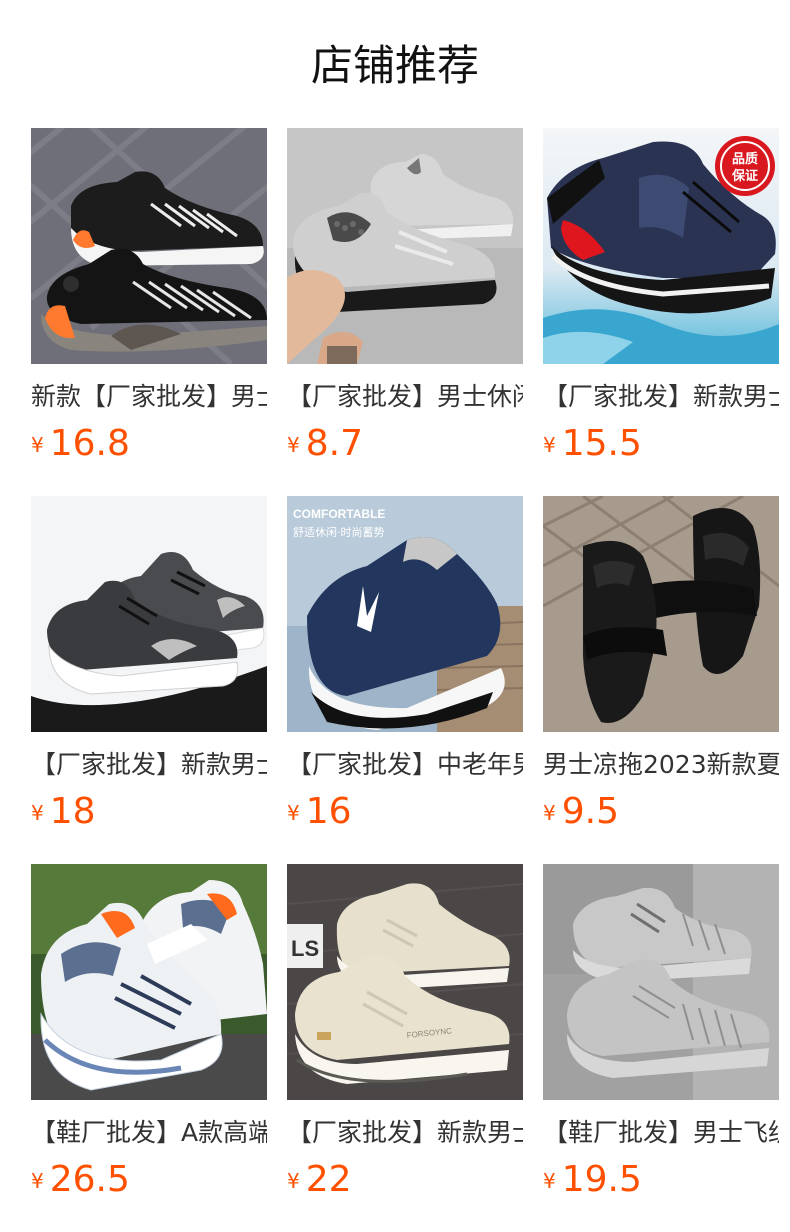 This screenshot has width=790, height=1232. Describe the element at coordinates (339, 514) in the screenshot. I see `overlay-title: COMFORTABLE` at that location.